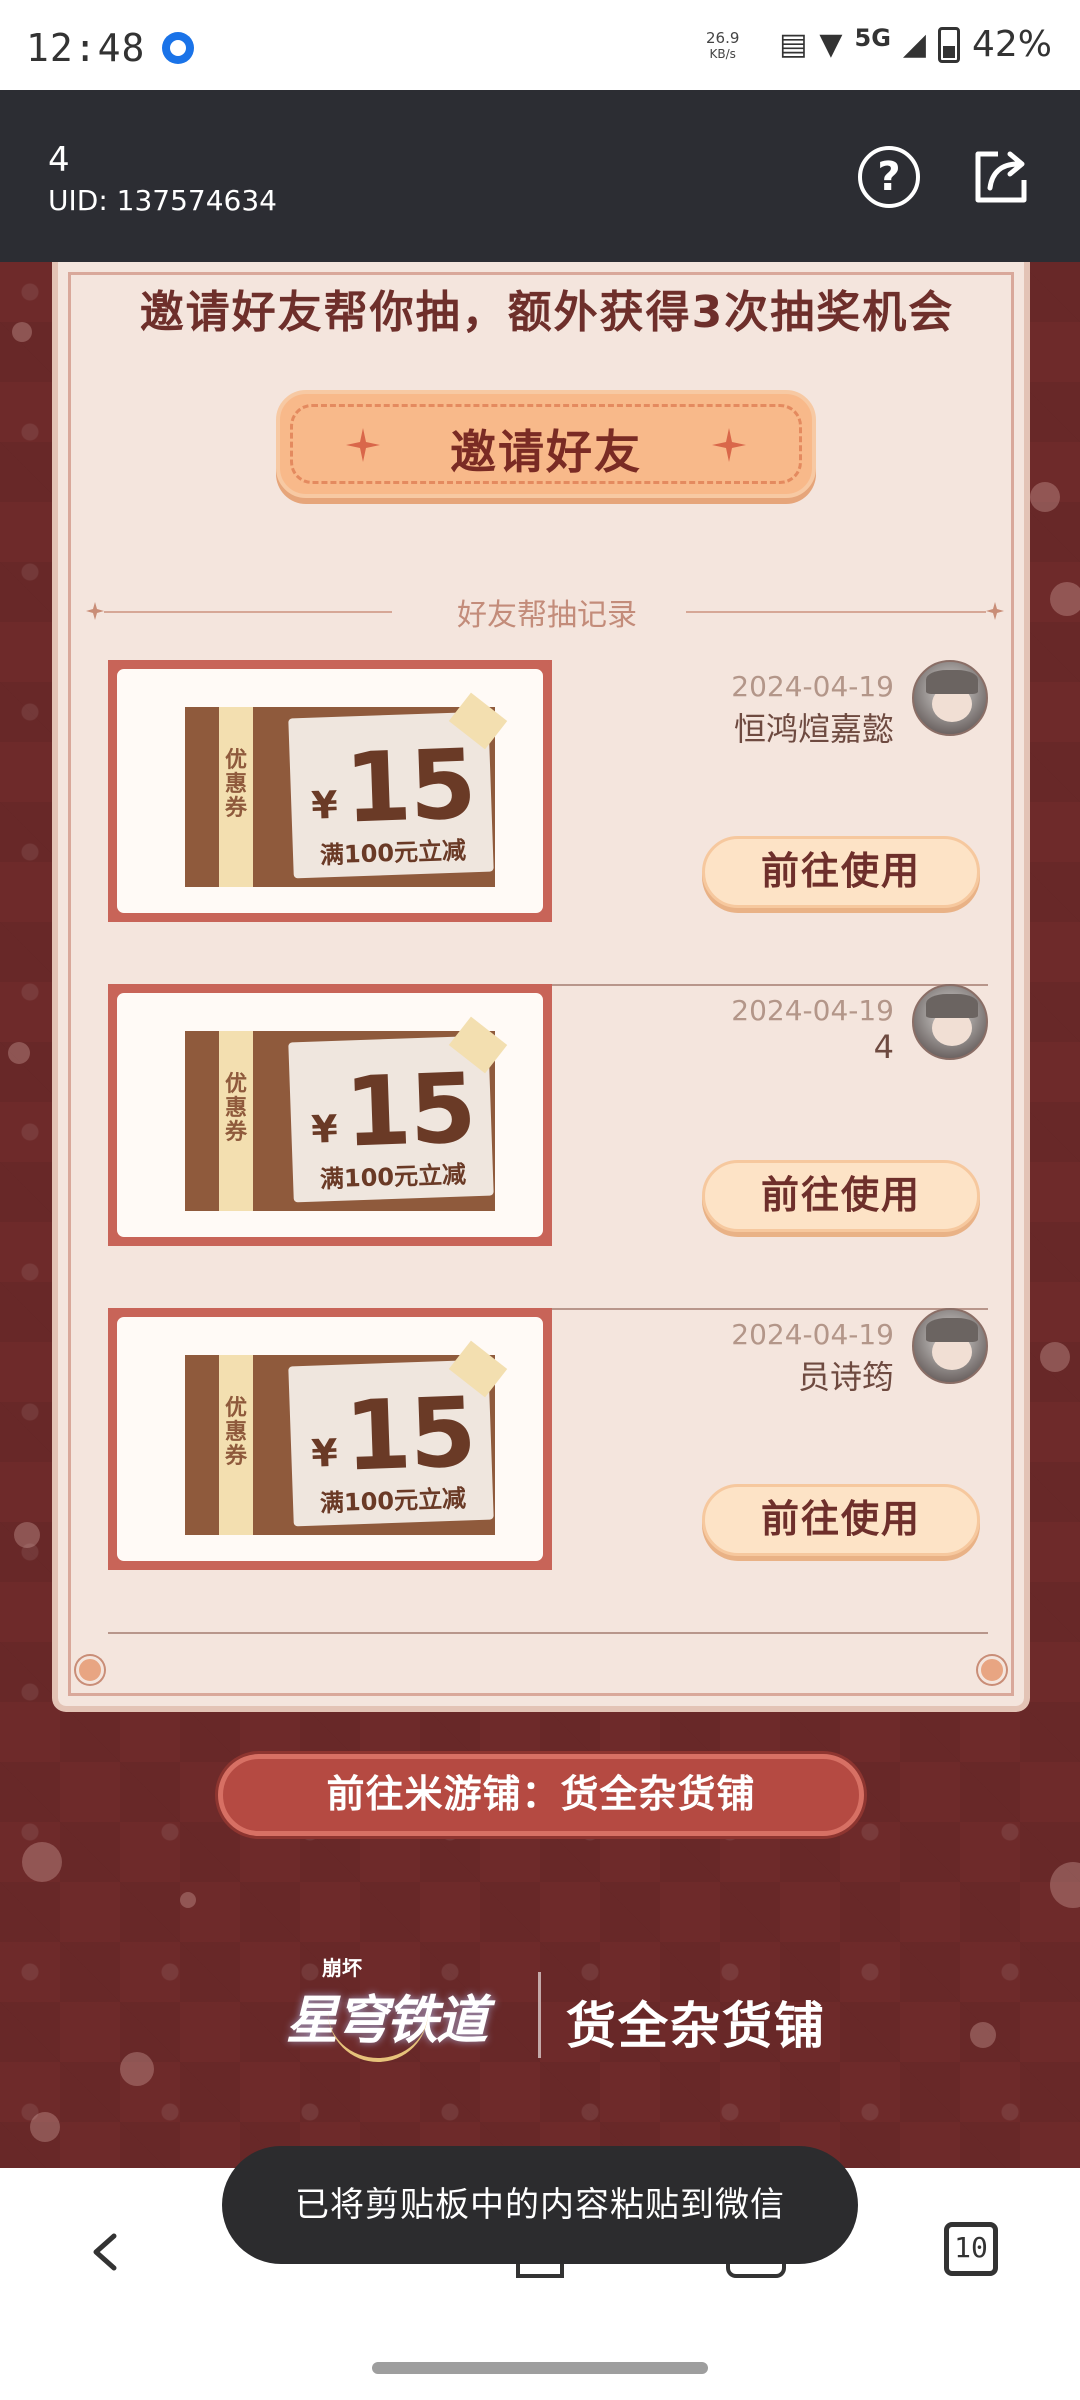 Image resolution: width=1080 pixels, height=2400 pixels. Describe the element at coordinates (883, 1047) in the screenshot. I see `friend-name: 4` at that location.